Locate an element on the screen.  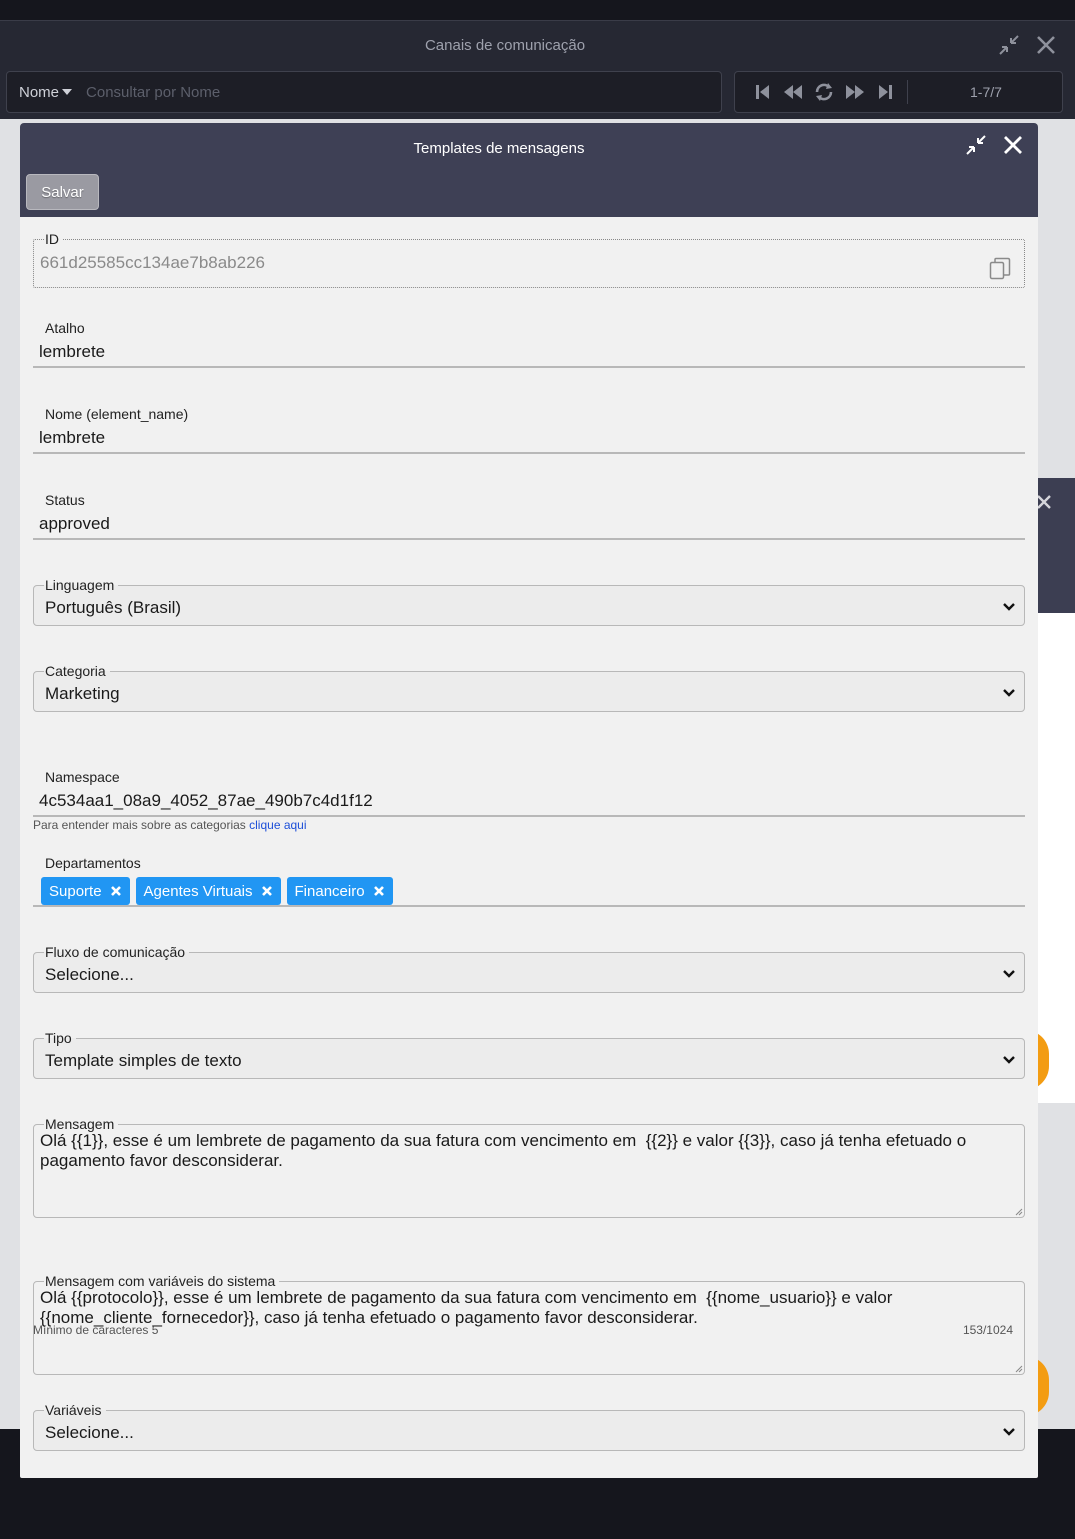
pager-count: 1-7/7 is located at coordinates (986, 92).